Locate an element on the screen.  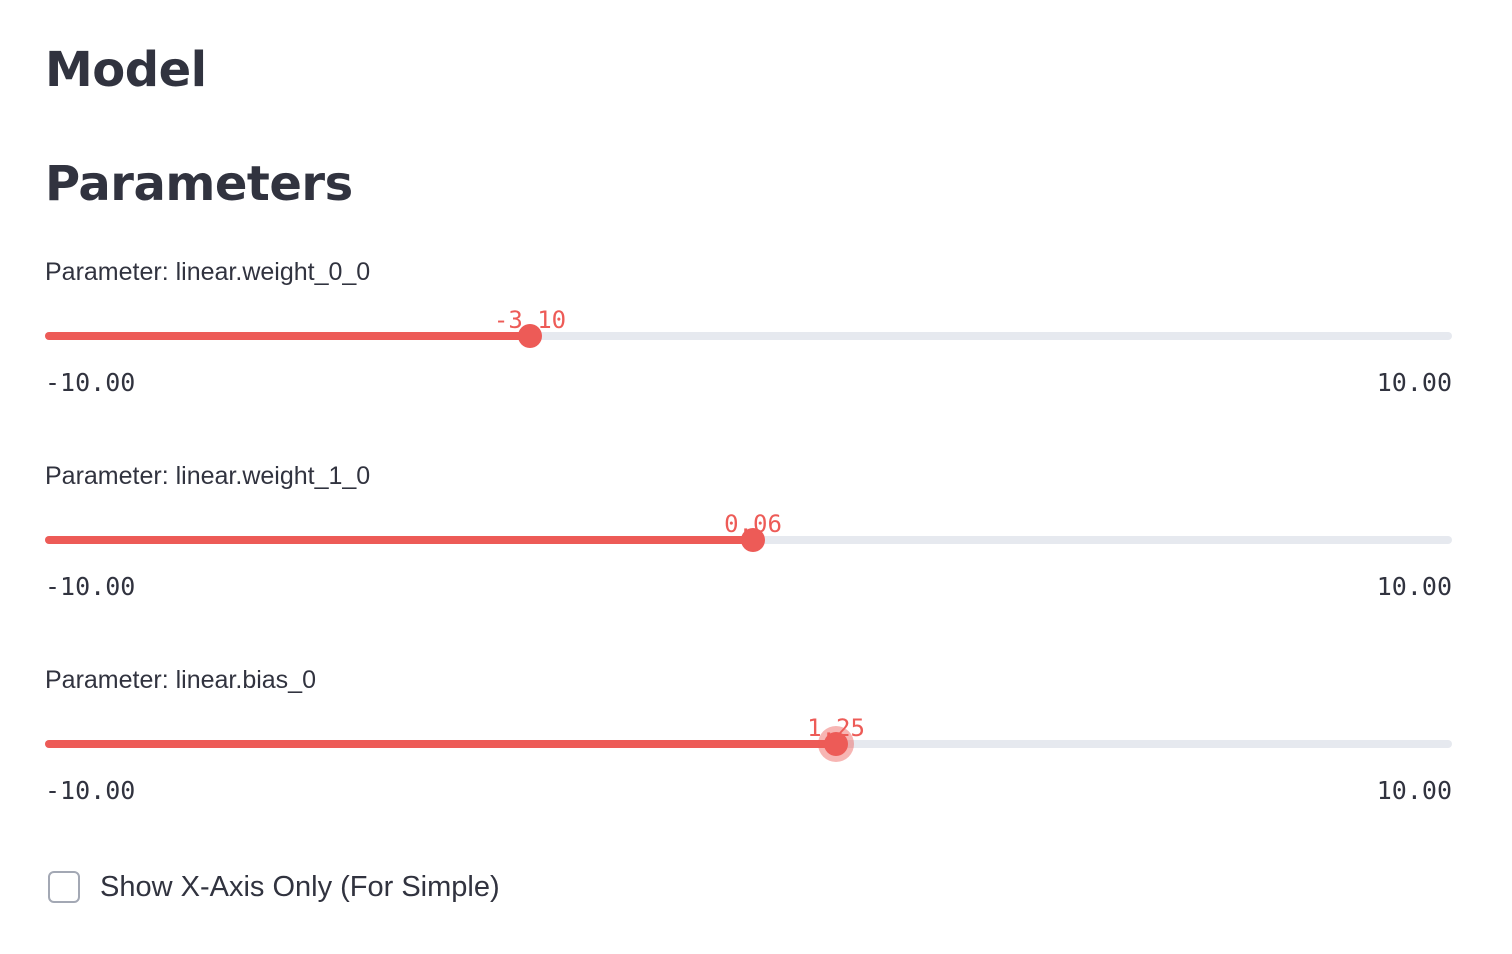
slider-current-value: -3.10 is located at coordinates (530, 320).